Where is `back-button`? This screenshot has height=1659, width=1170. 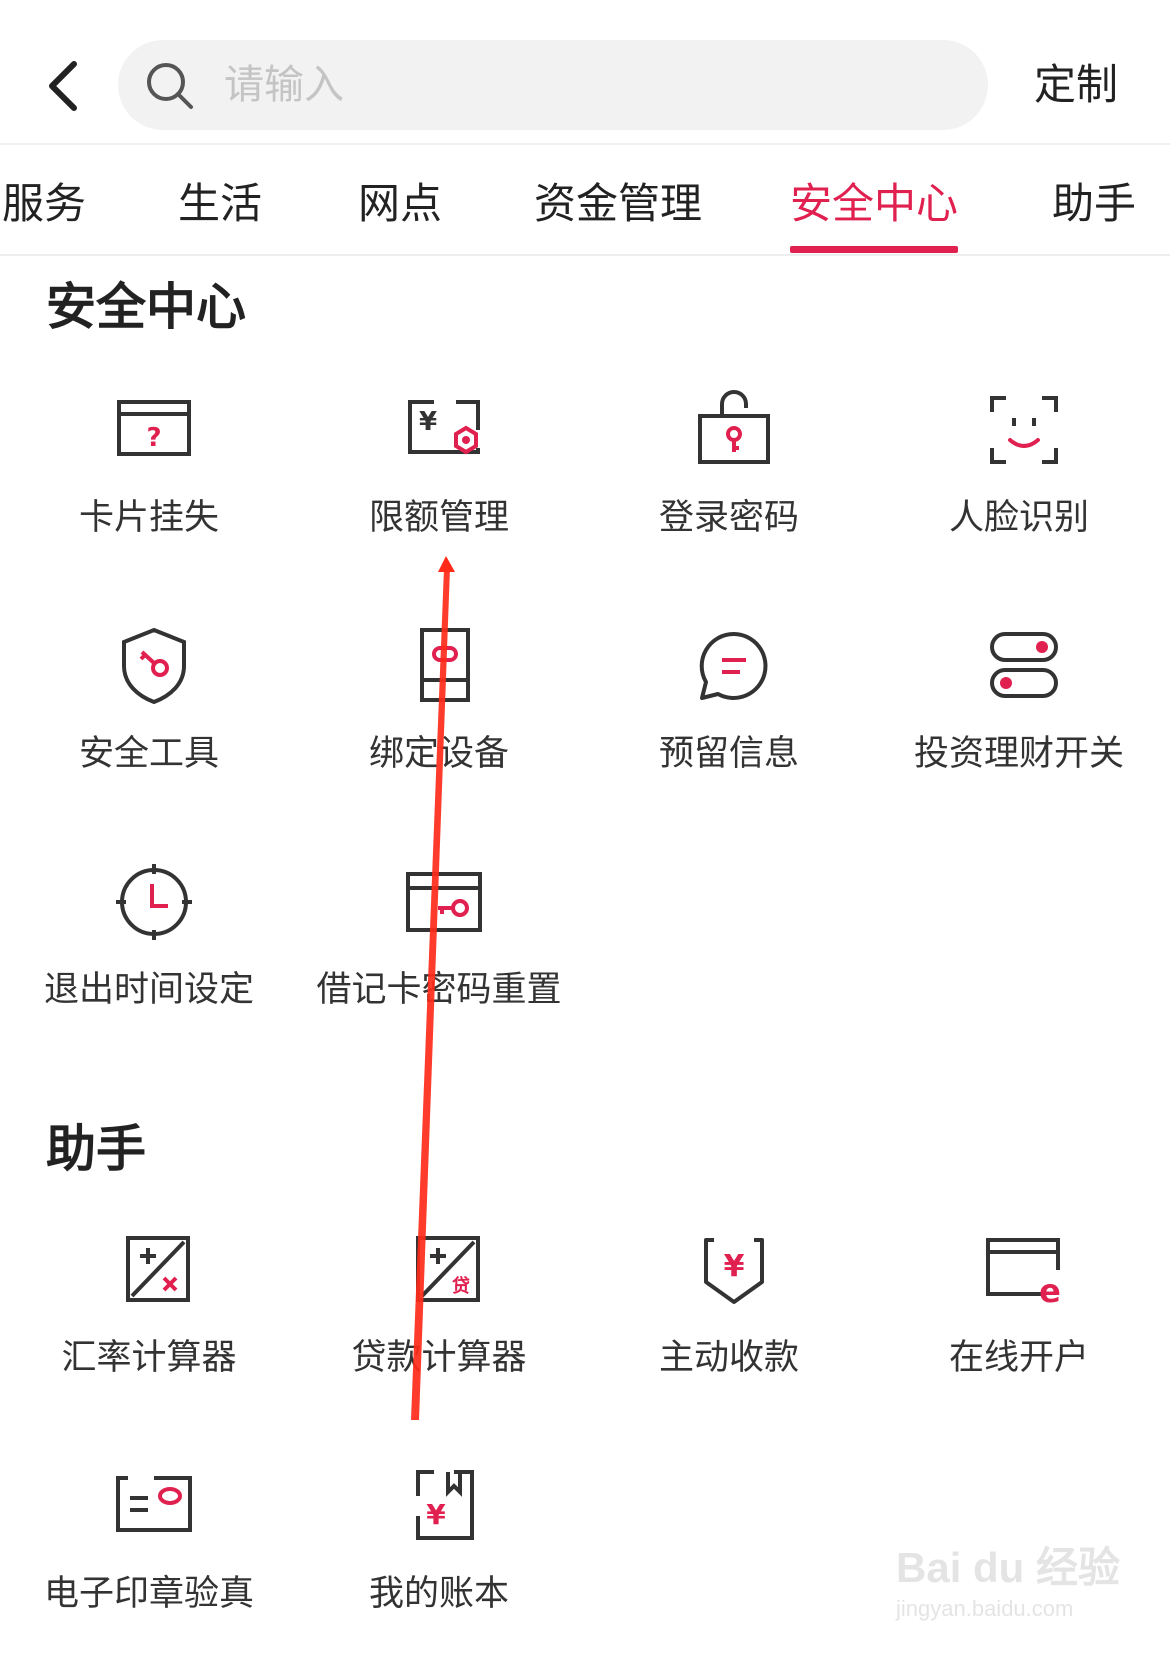 back-button is located at coordinates (64, 86).